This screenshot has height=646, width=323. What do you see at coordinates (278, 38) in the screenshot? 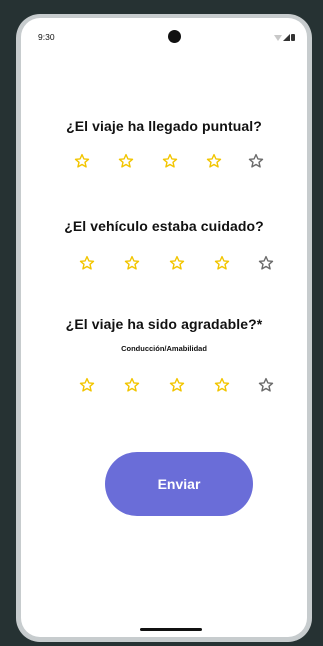
I see `wifi-icon` at bounding box center [278, 38].